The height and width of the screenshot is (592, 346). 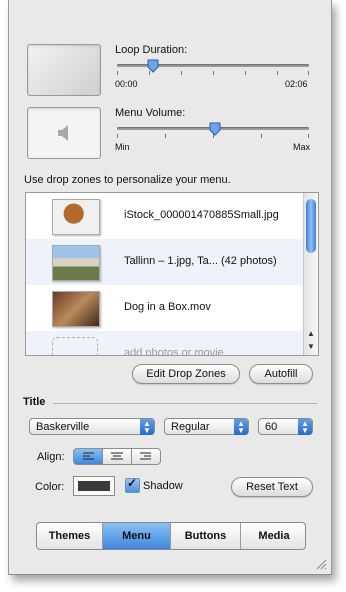 What do you see at coordinates (34, 402) in the screenshot?
I see `title-section-heading: Title` at bounding box center [34, 402].